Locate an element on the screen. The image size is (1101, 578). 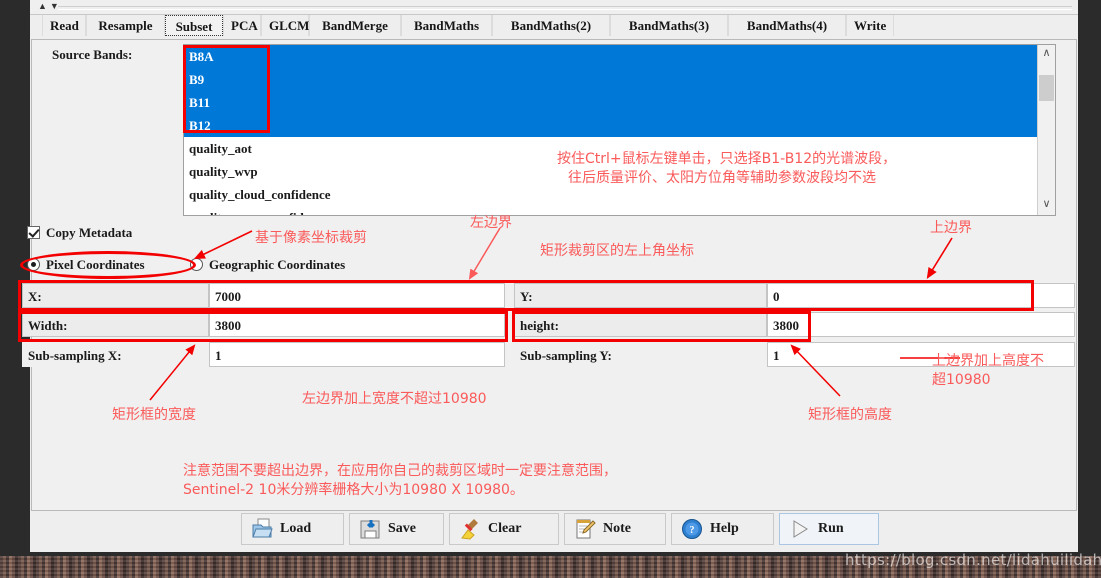
tab-bandmaths3: BandMaths(3) is located at coordinates (669, 25).